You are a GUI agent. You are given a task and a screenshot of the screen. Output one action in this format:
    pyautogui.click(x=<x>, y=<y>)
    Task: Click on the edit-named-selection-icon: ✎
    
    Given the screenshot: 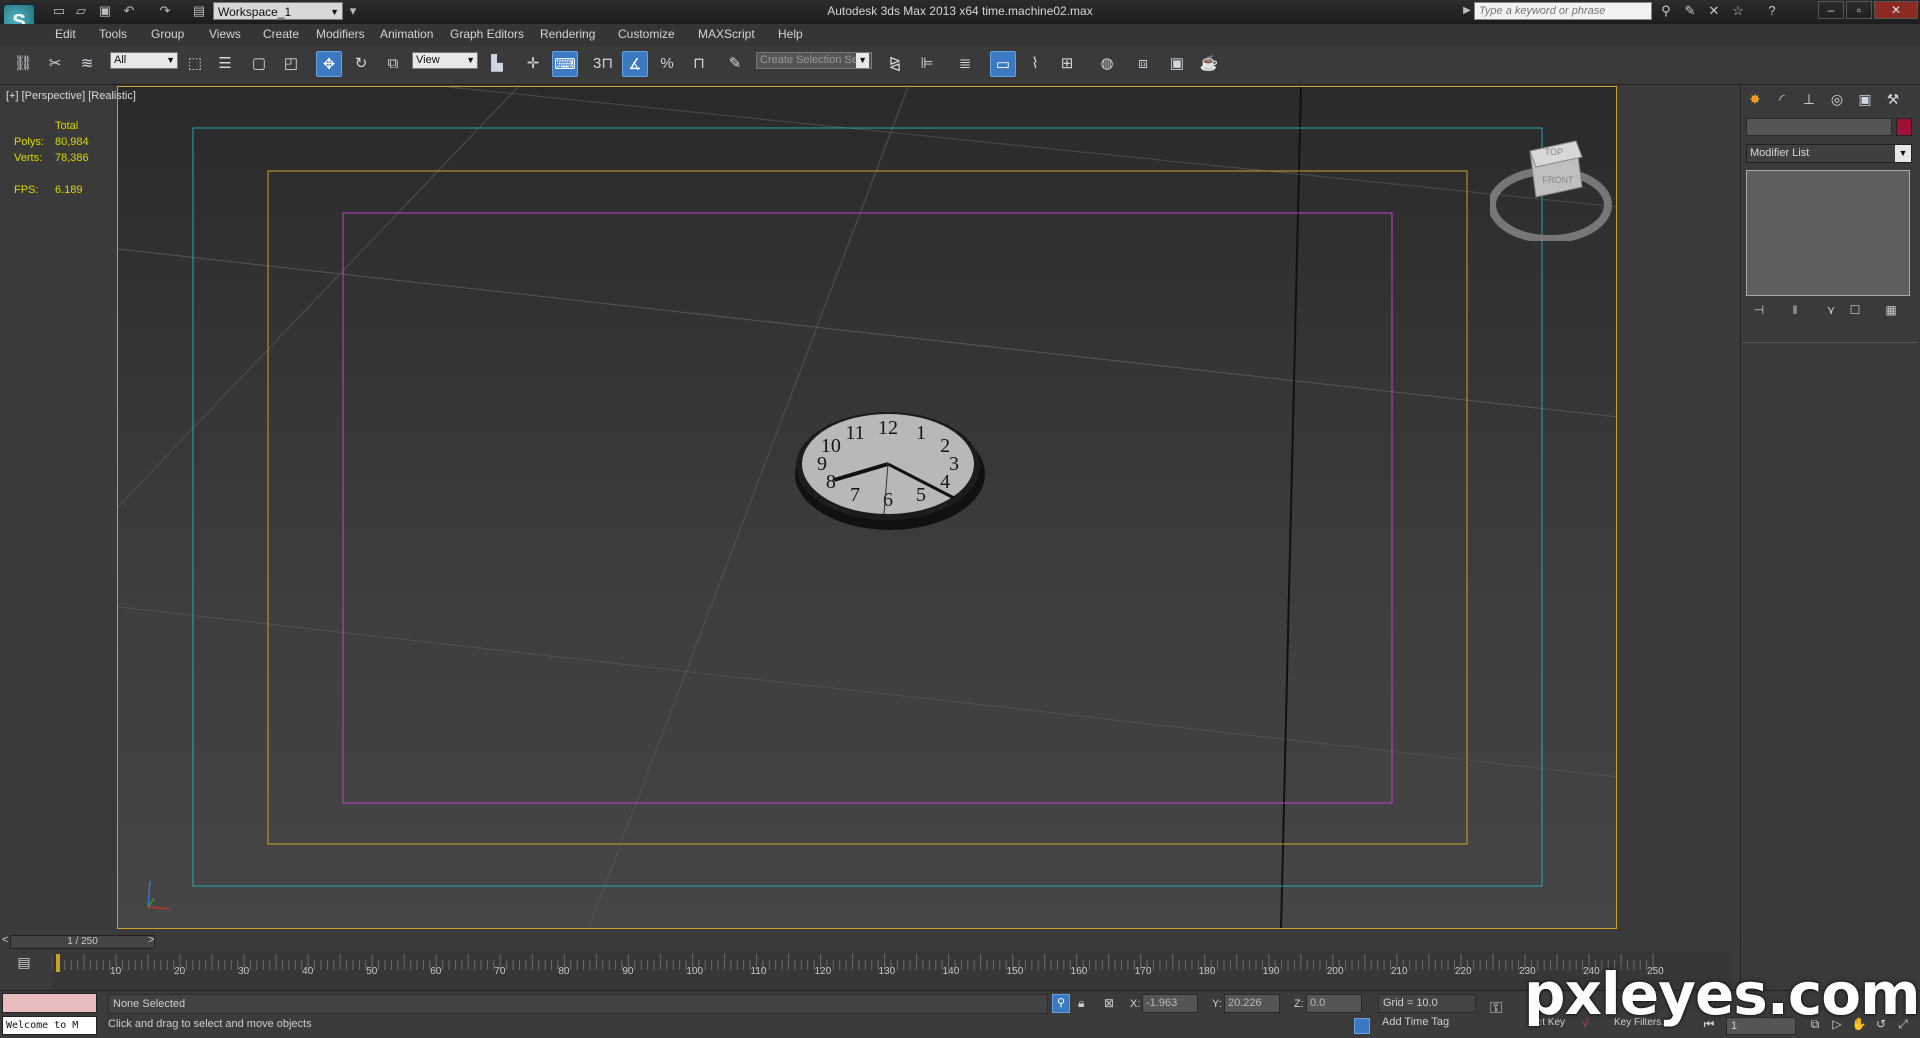 What is the action you would take?
    pyautogui.click(x=735, y=64)
    